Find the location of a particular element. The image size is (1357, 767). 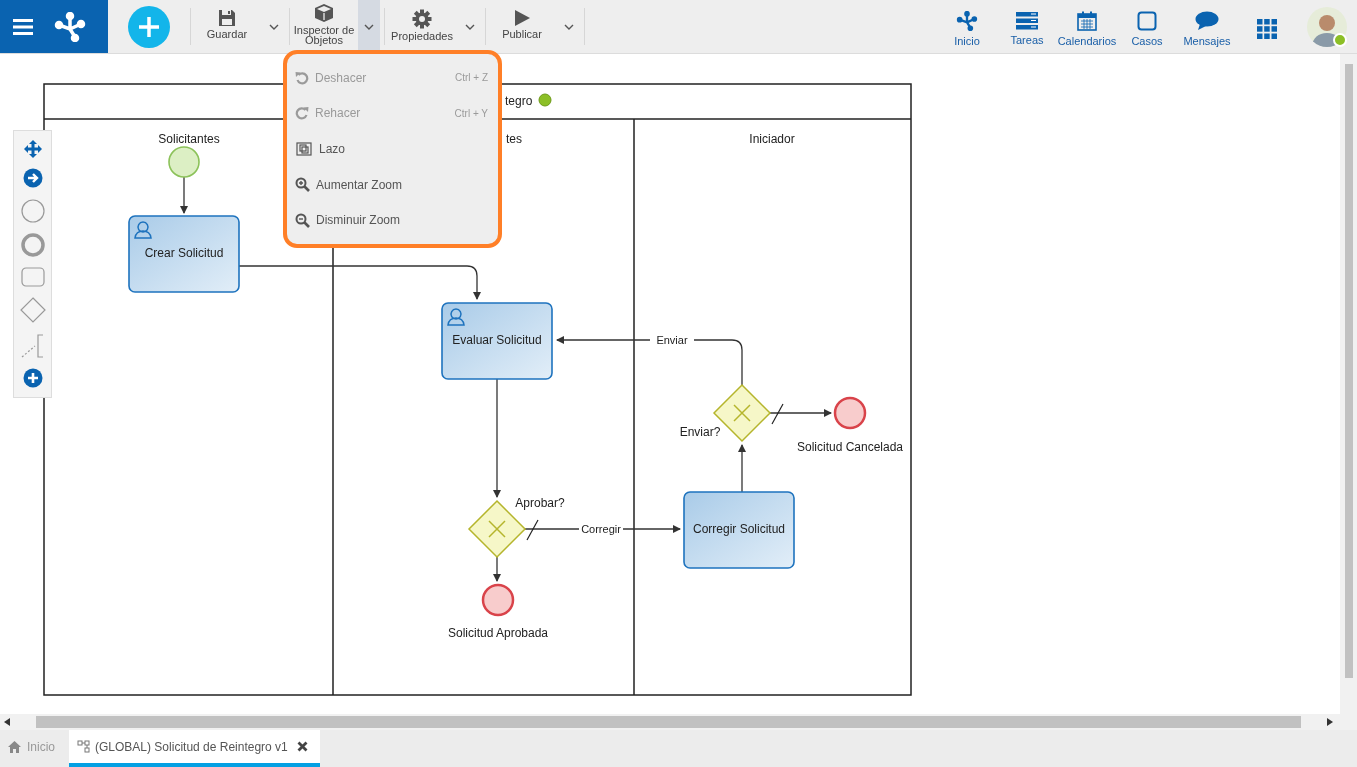

calendar-icon is located at coordinates (1087, 20).